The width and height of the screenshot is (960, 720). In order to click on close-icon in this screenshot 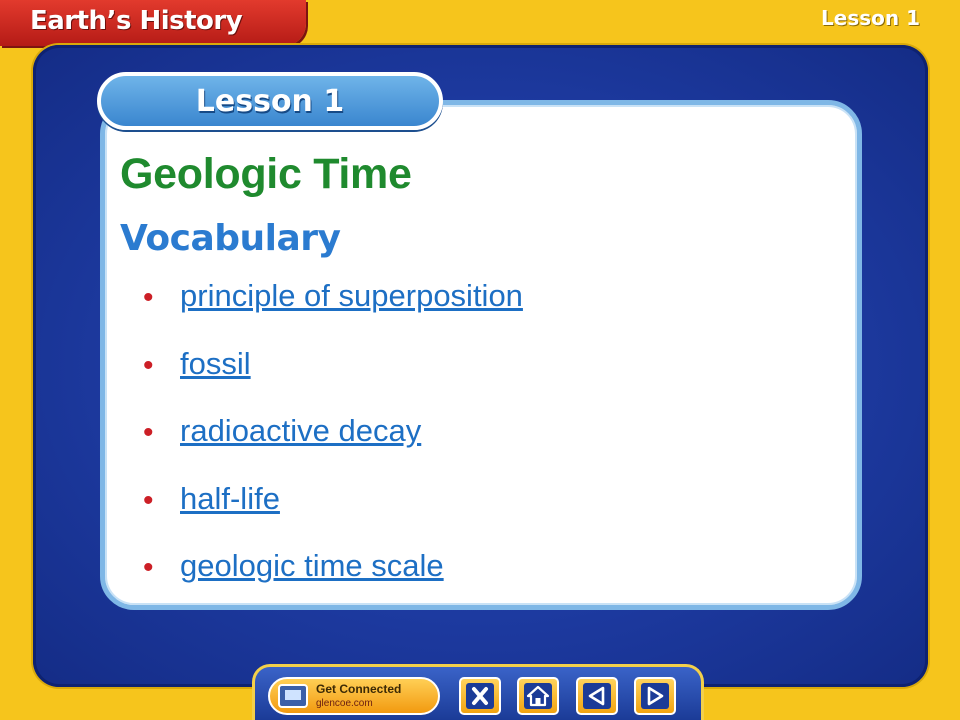, I will do `click(480, 696)`.